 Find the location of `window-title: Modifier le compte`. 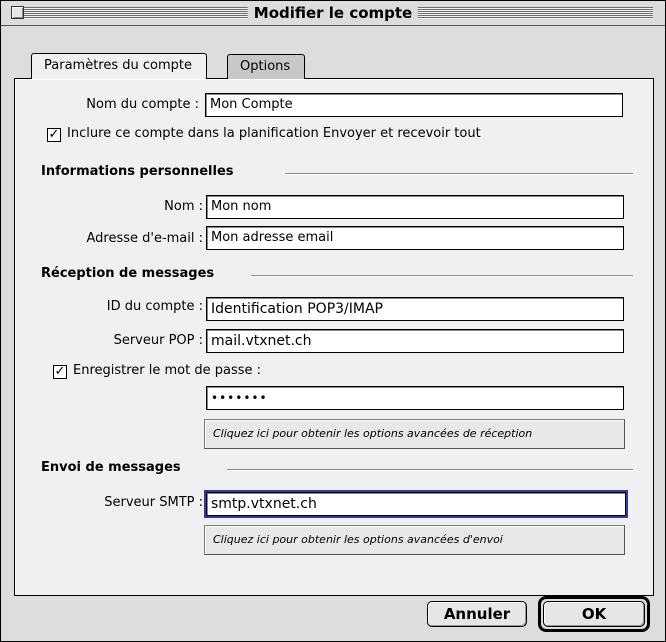

window-title: Modifier le compte is located at coordinates (333, 13).